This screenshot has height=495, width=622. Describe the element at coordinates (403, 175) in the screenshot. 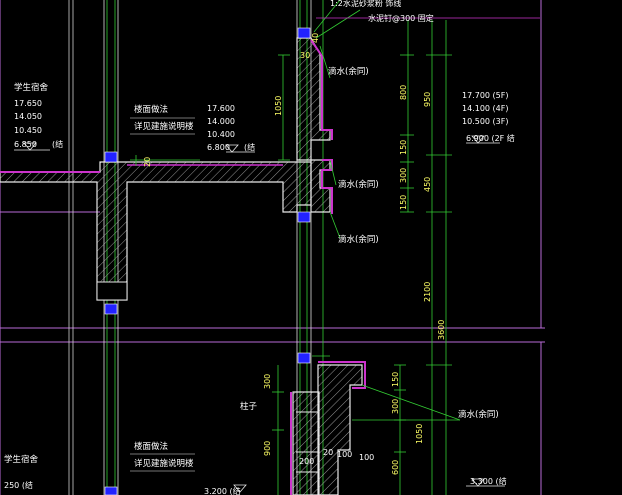

I see `dim-300-a: 300` at that location.